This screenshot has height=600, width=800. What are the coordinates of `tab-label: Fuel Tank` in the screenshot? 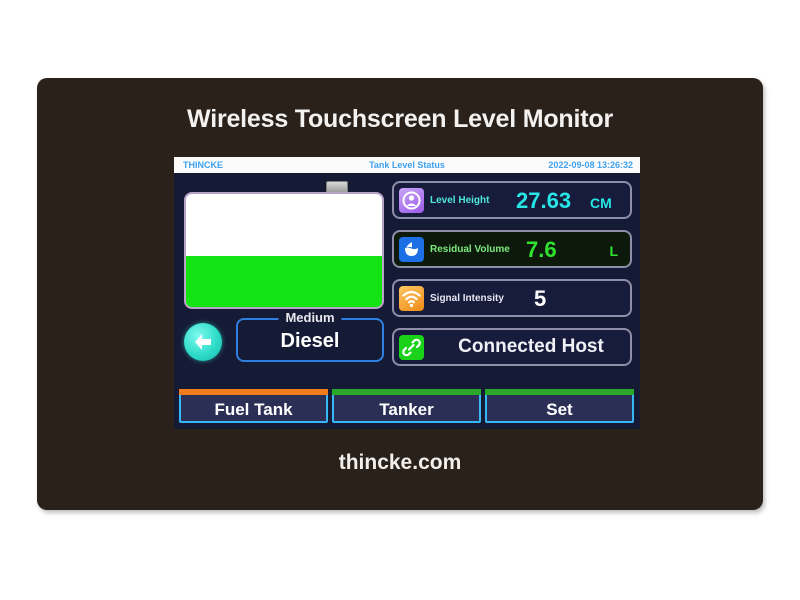 It's located at (253, 409).